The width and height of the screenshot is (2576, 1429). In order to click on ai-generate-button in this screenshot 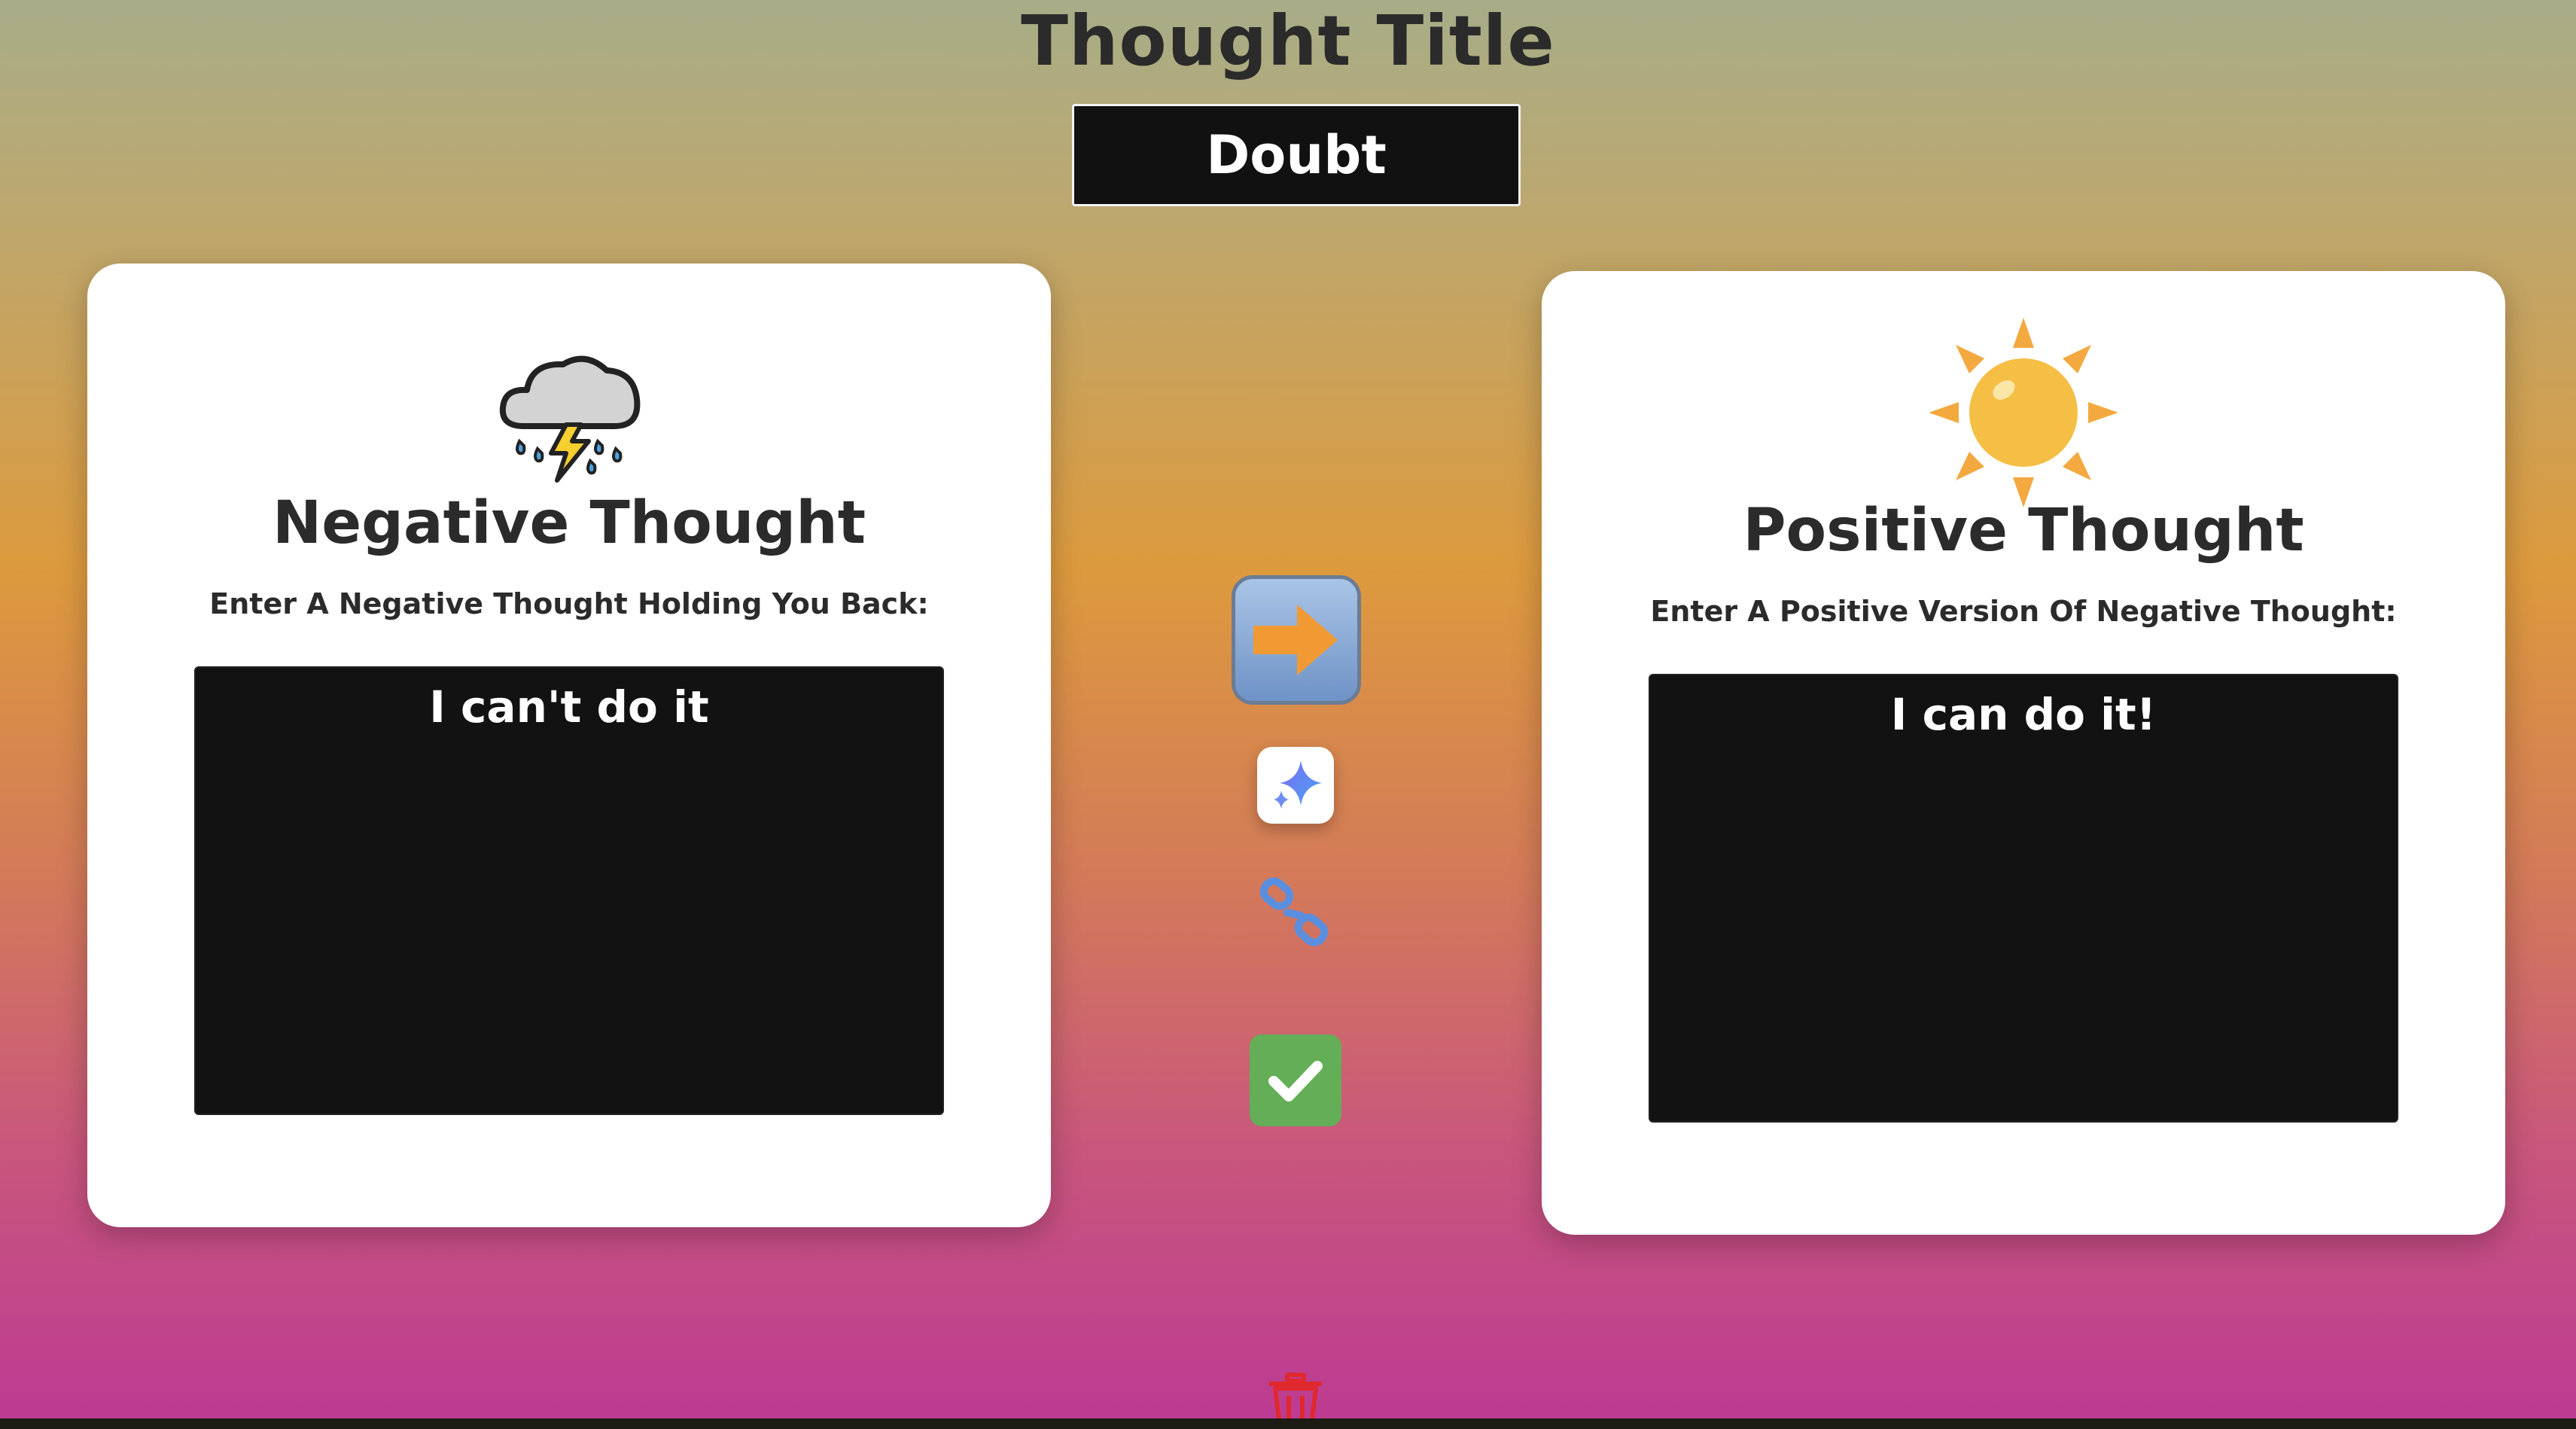, I will do `click(1296, 786)`.